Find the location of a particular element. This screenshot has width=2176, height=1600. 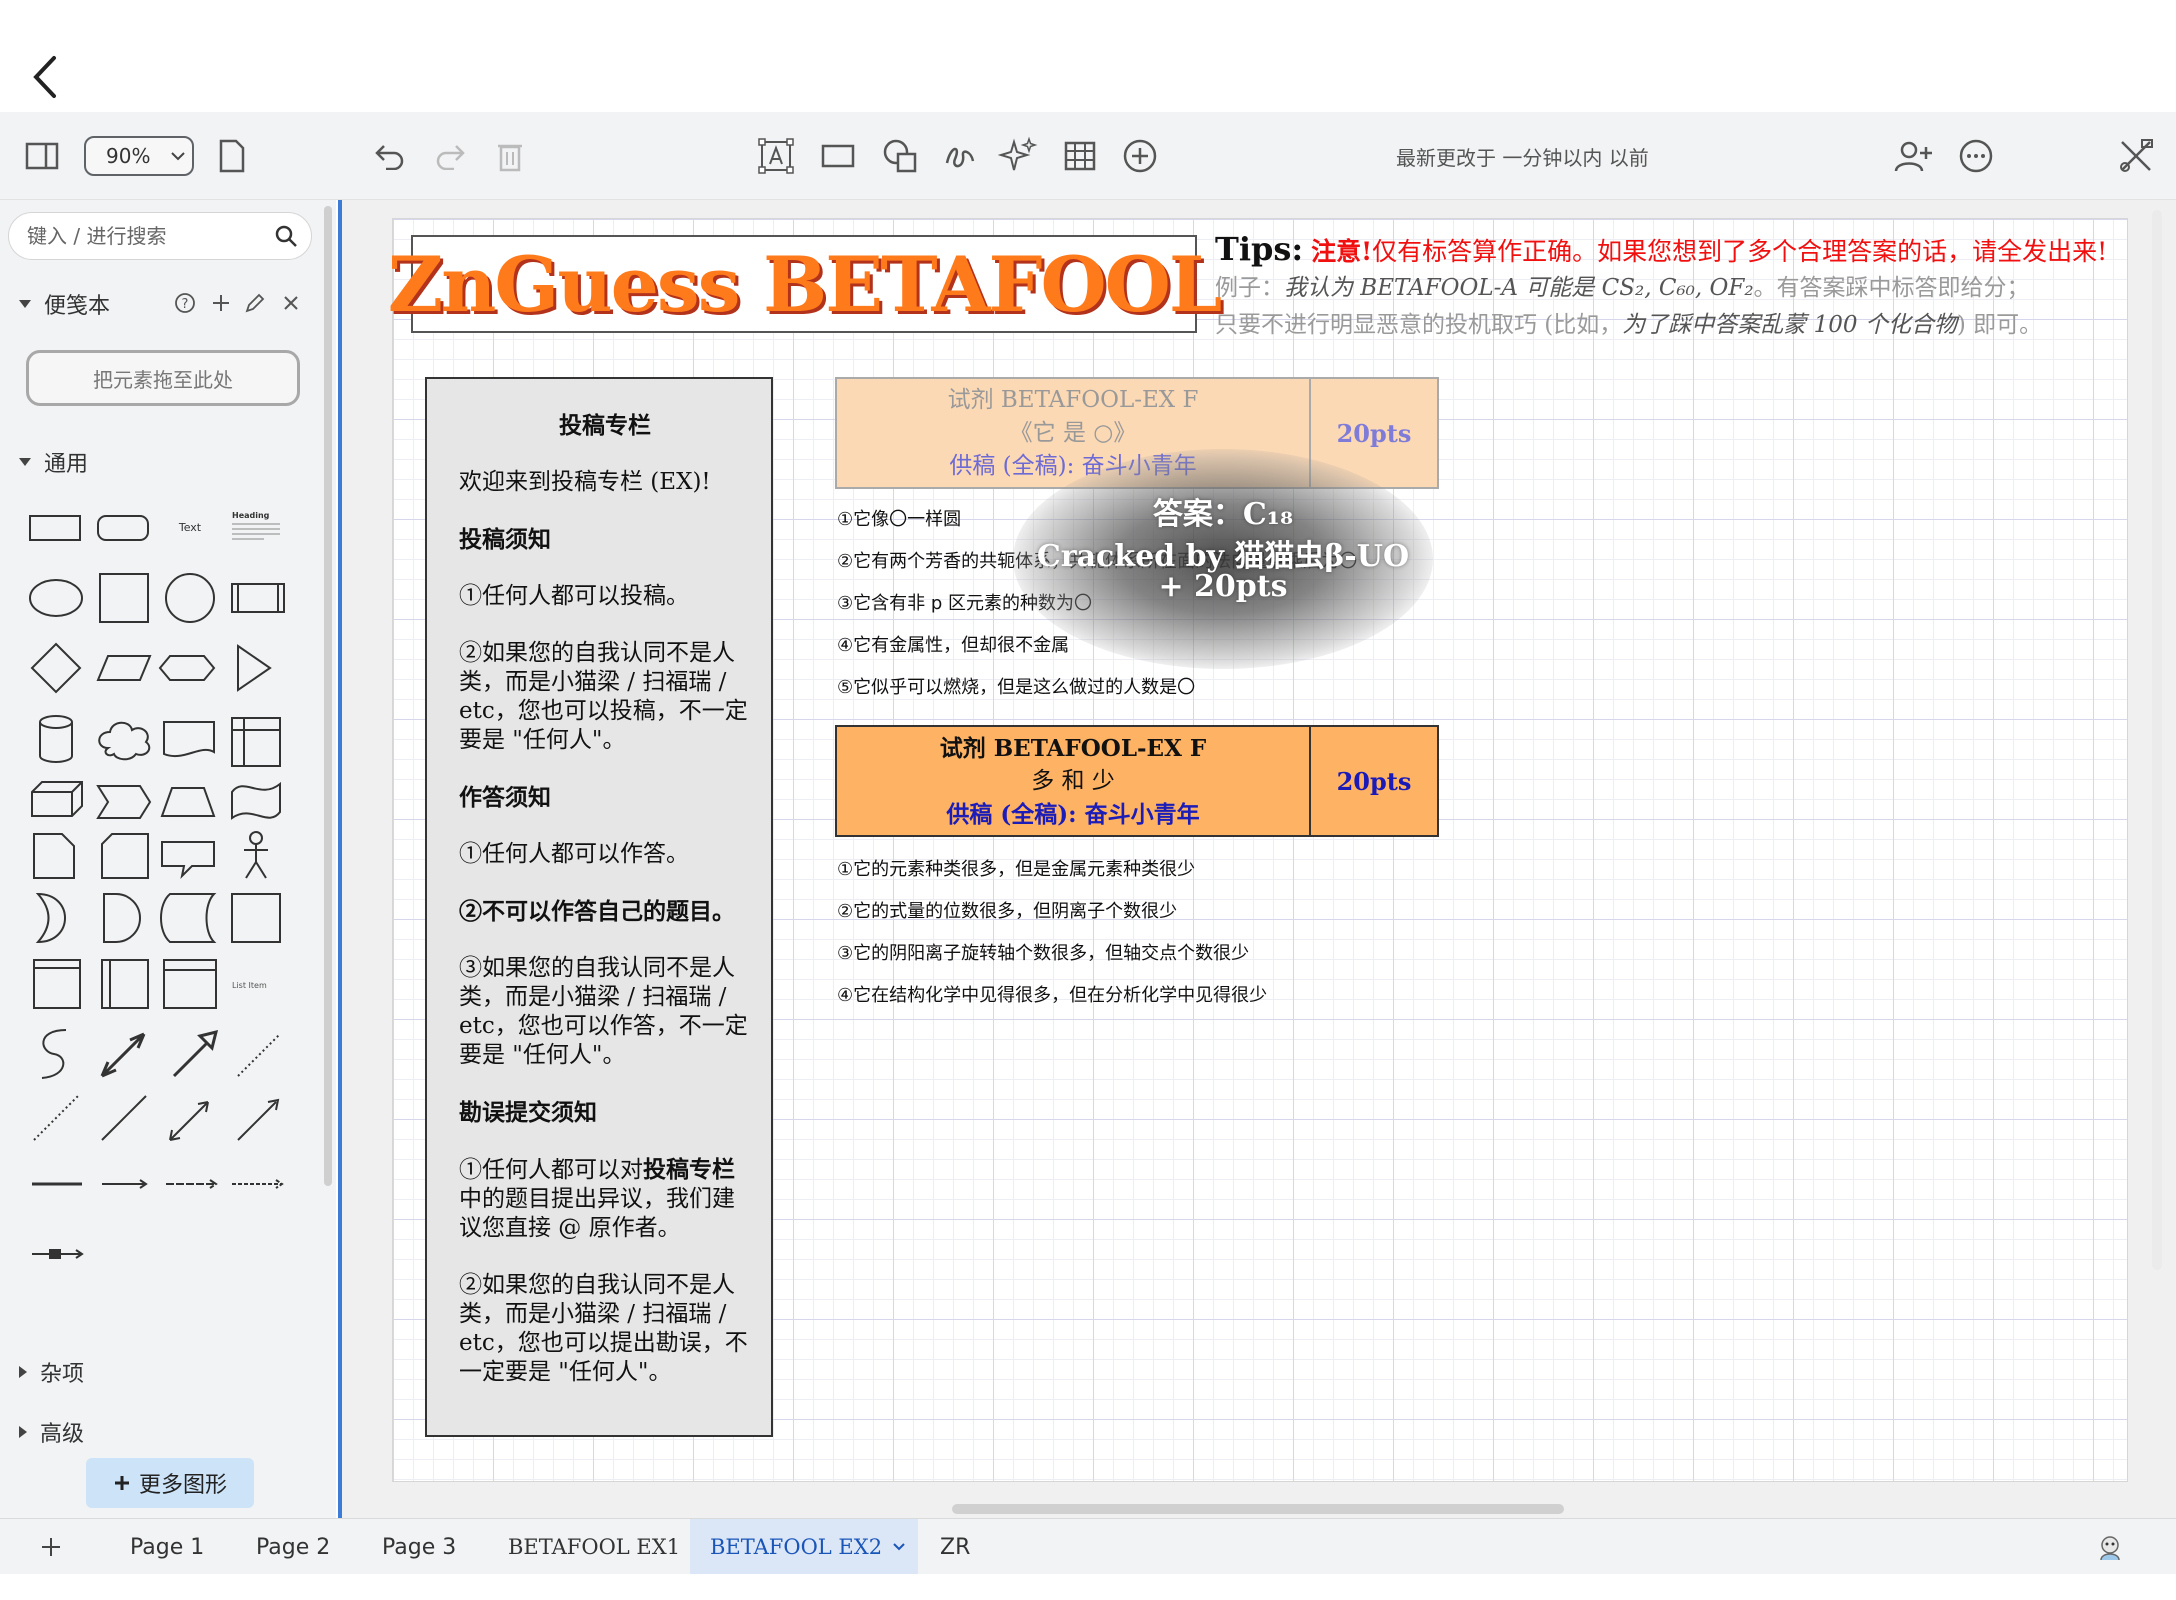

overlay-bonus: + 20pts is located at coordinates (1223, 586).